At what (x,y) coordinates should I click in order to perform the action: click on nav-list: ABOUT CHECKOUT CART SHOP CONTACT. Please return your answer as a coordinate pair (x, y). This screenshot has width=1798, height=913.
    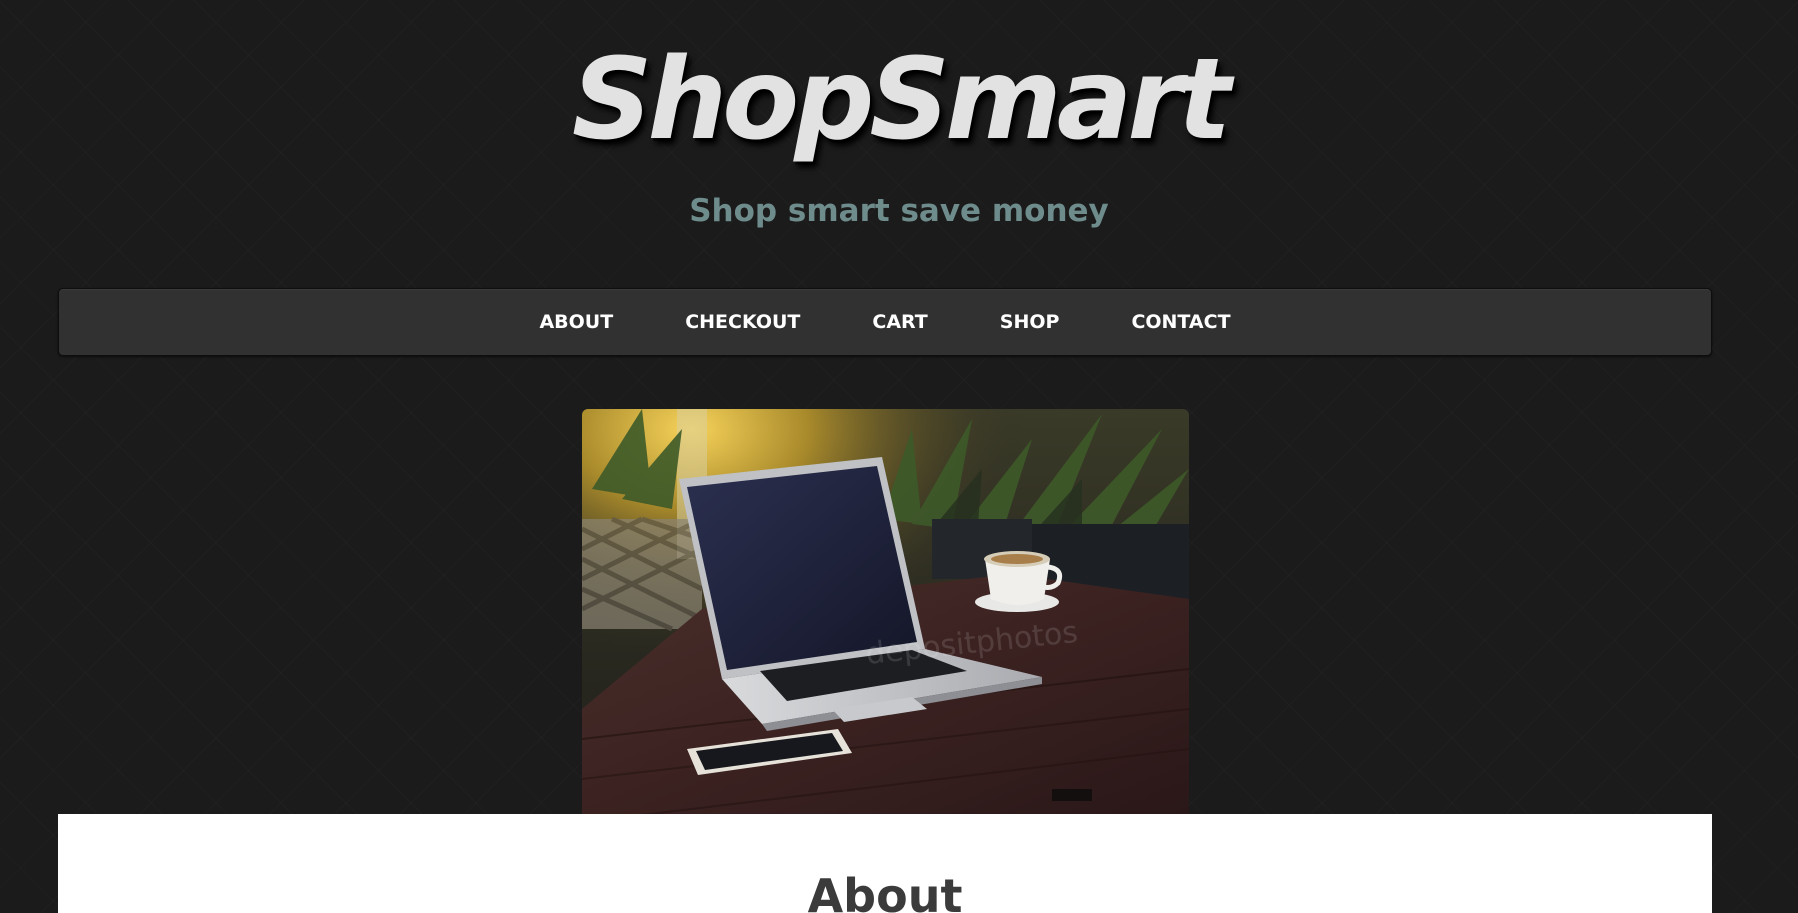
    Looking at the image, I should click on (885, 322).